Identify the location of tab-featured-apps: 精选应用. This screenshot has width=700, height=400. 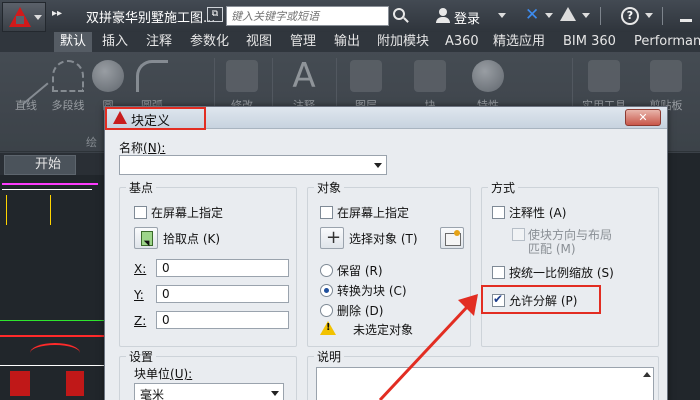
(519, 42).